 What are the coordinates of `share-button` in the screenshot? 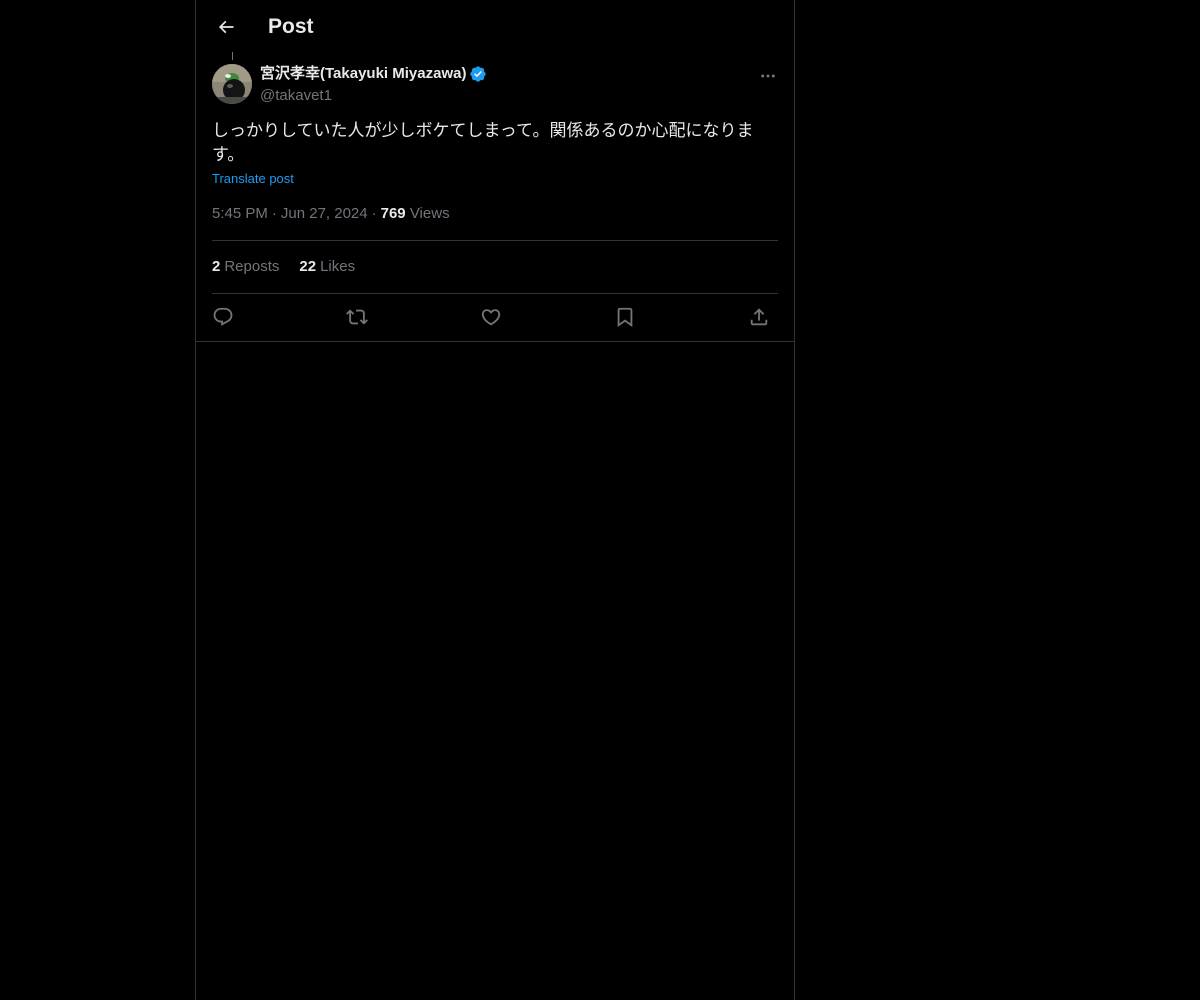 It's located at (759, 317).